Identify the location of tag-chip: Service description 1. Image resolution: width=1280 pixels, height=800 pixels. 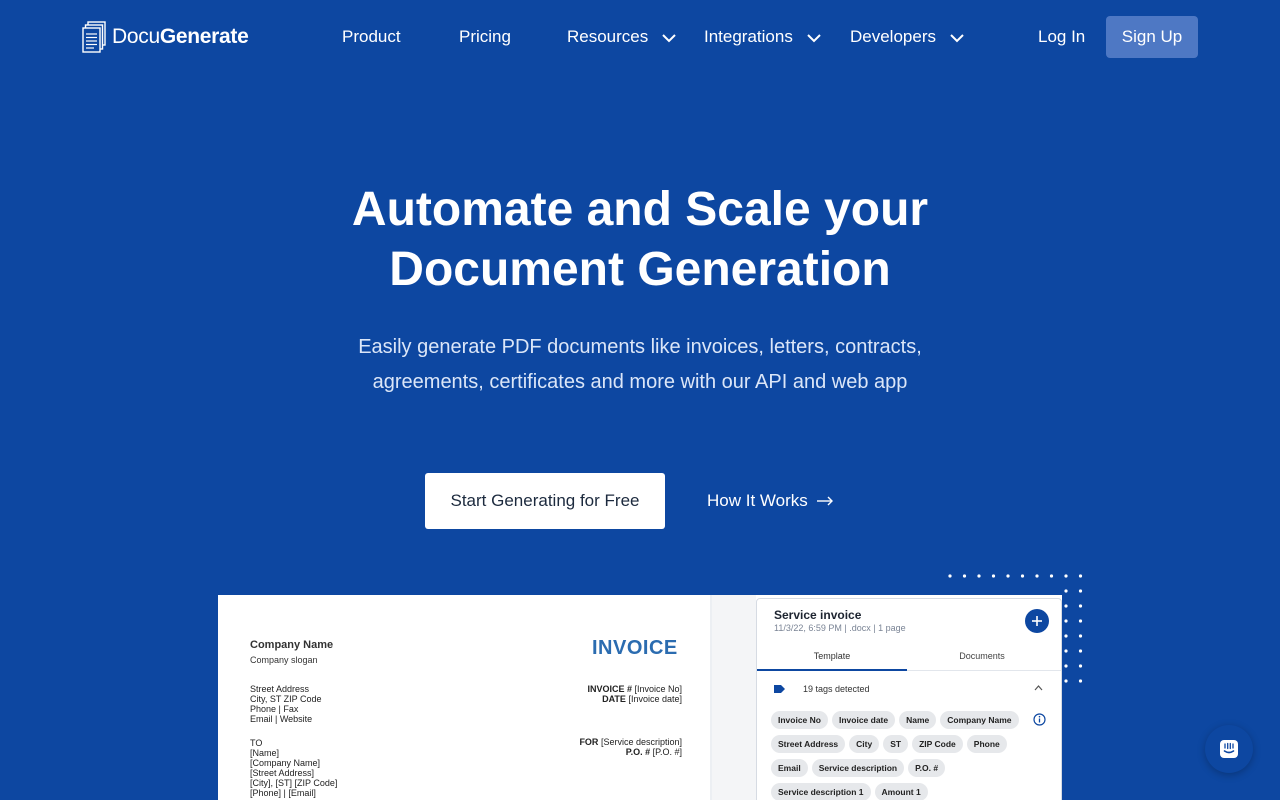
(821, 791).